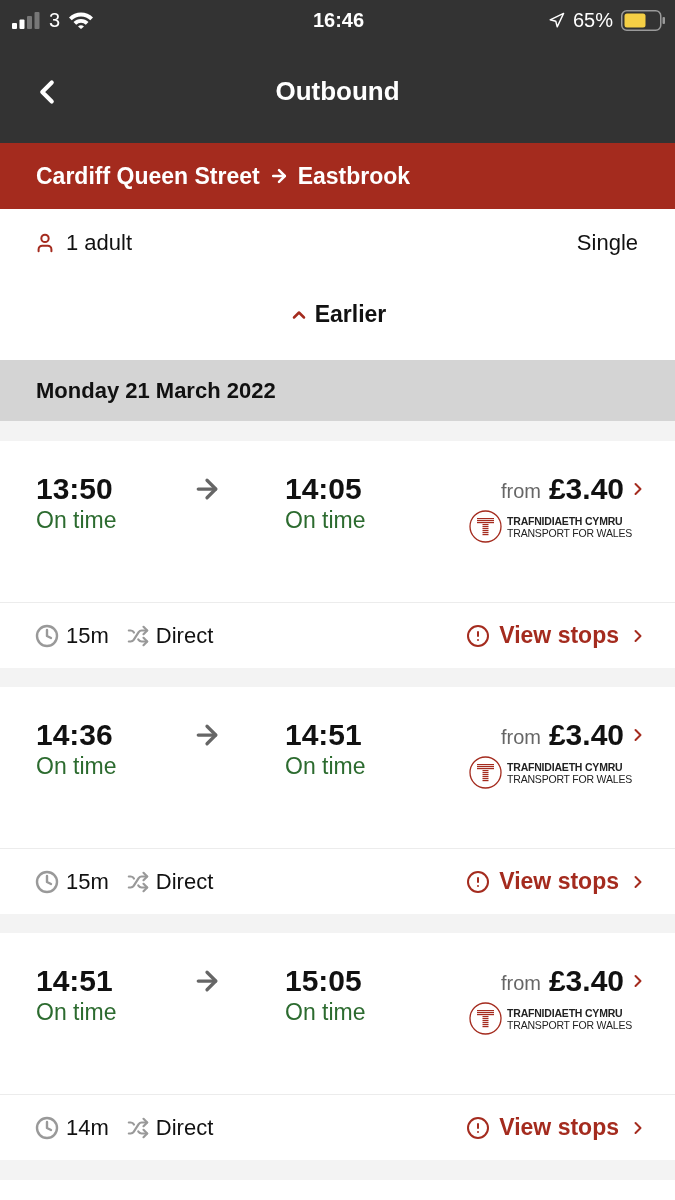 This screenshot has height=1200, width=675. Describe the element at coordinates (354, 176) in the screenshot. I see `destination-station: Eastbrook` at that location.